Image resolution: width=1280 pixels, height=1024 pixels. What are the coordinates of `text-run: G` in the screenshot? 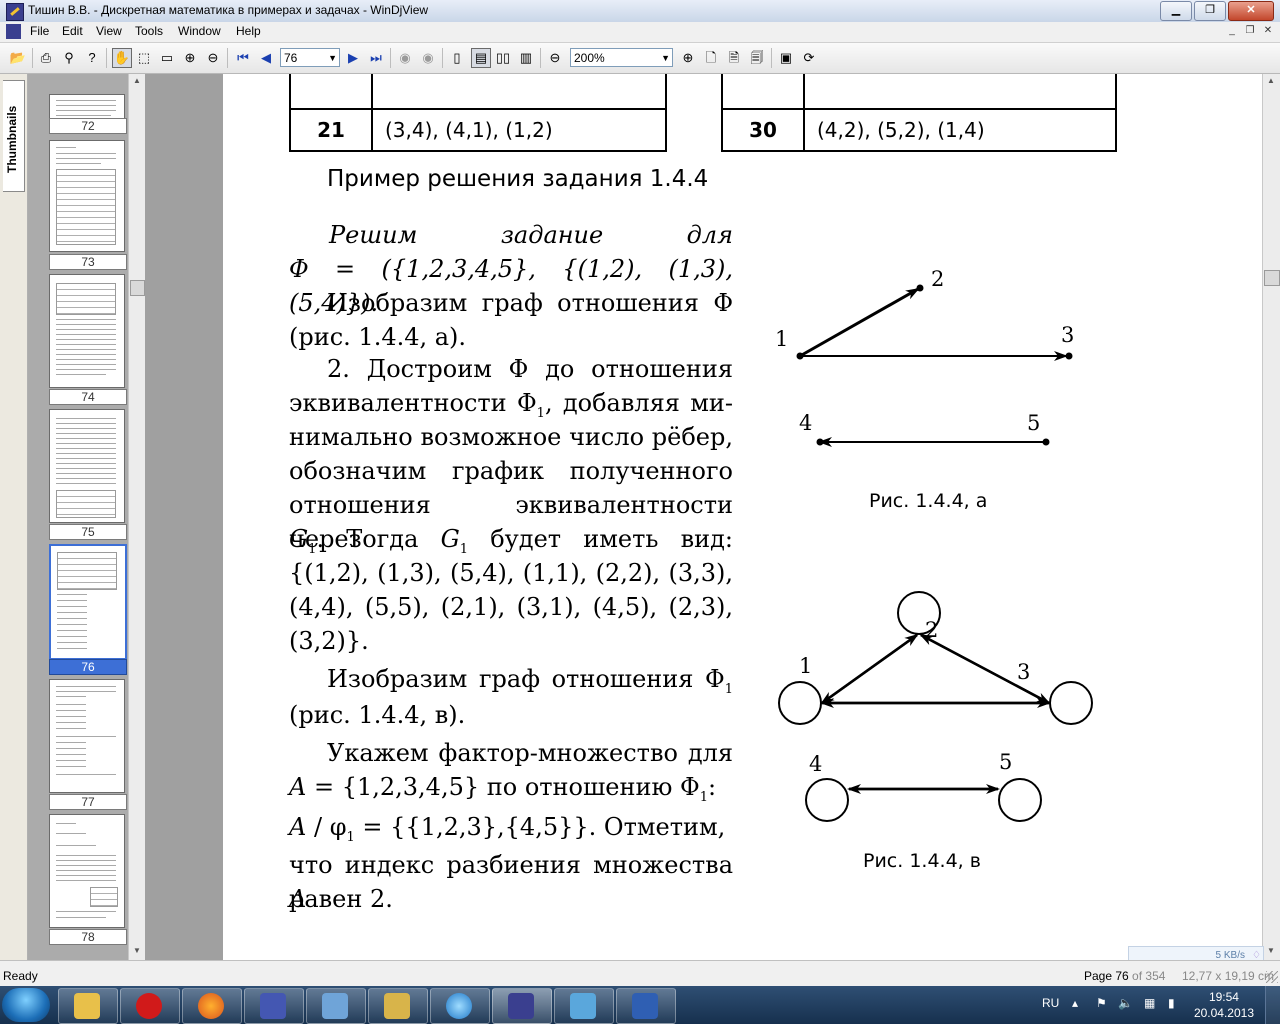 It's located at (299, 539).